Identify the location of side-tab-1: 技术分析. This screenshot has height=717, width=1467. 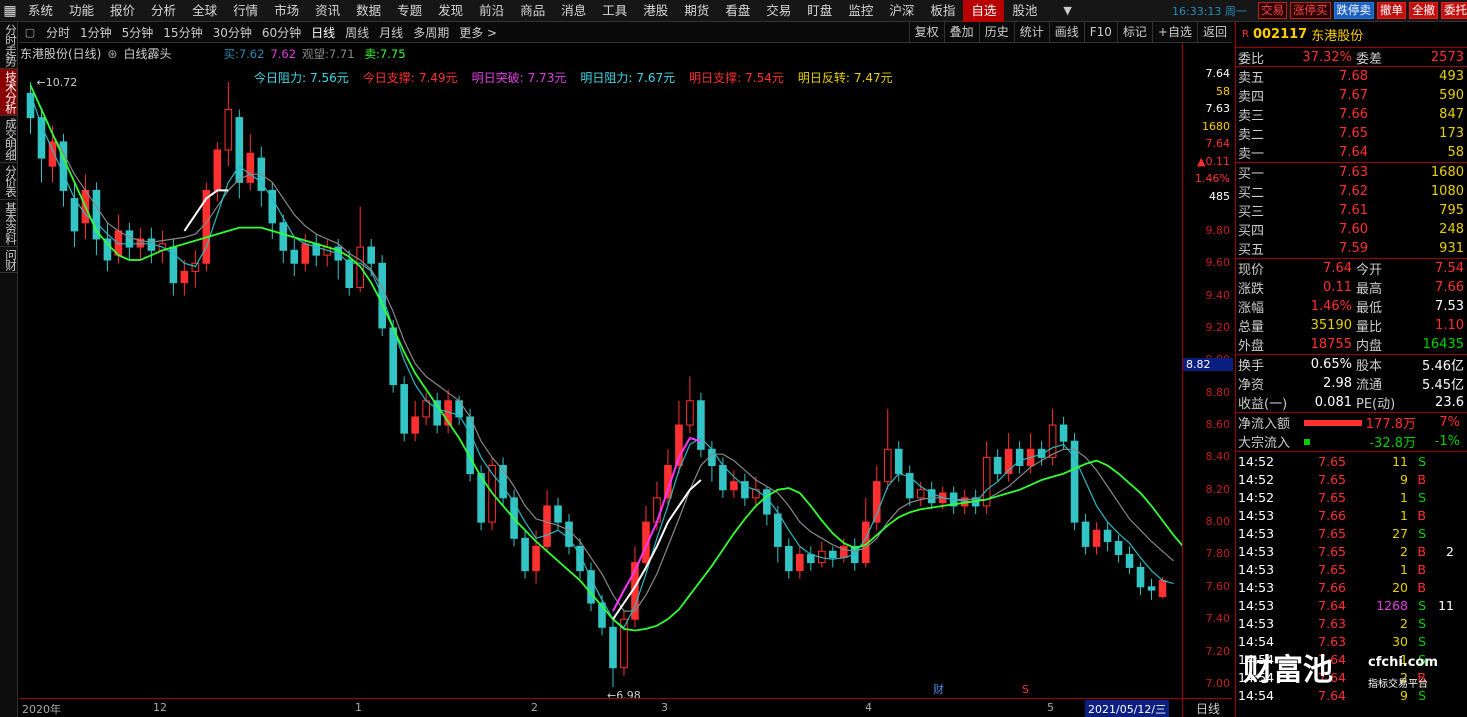
(9, 92).